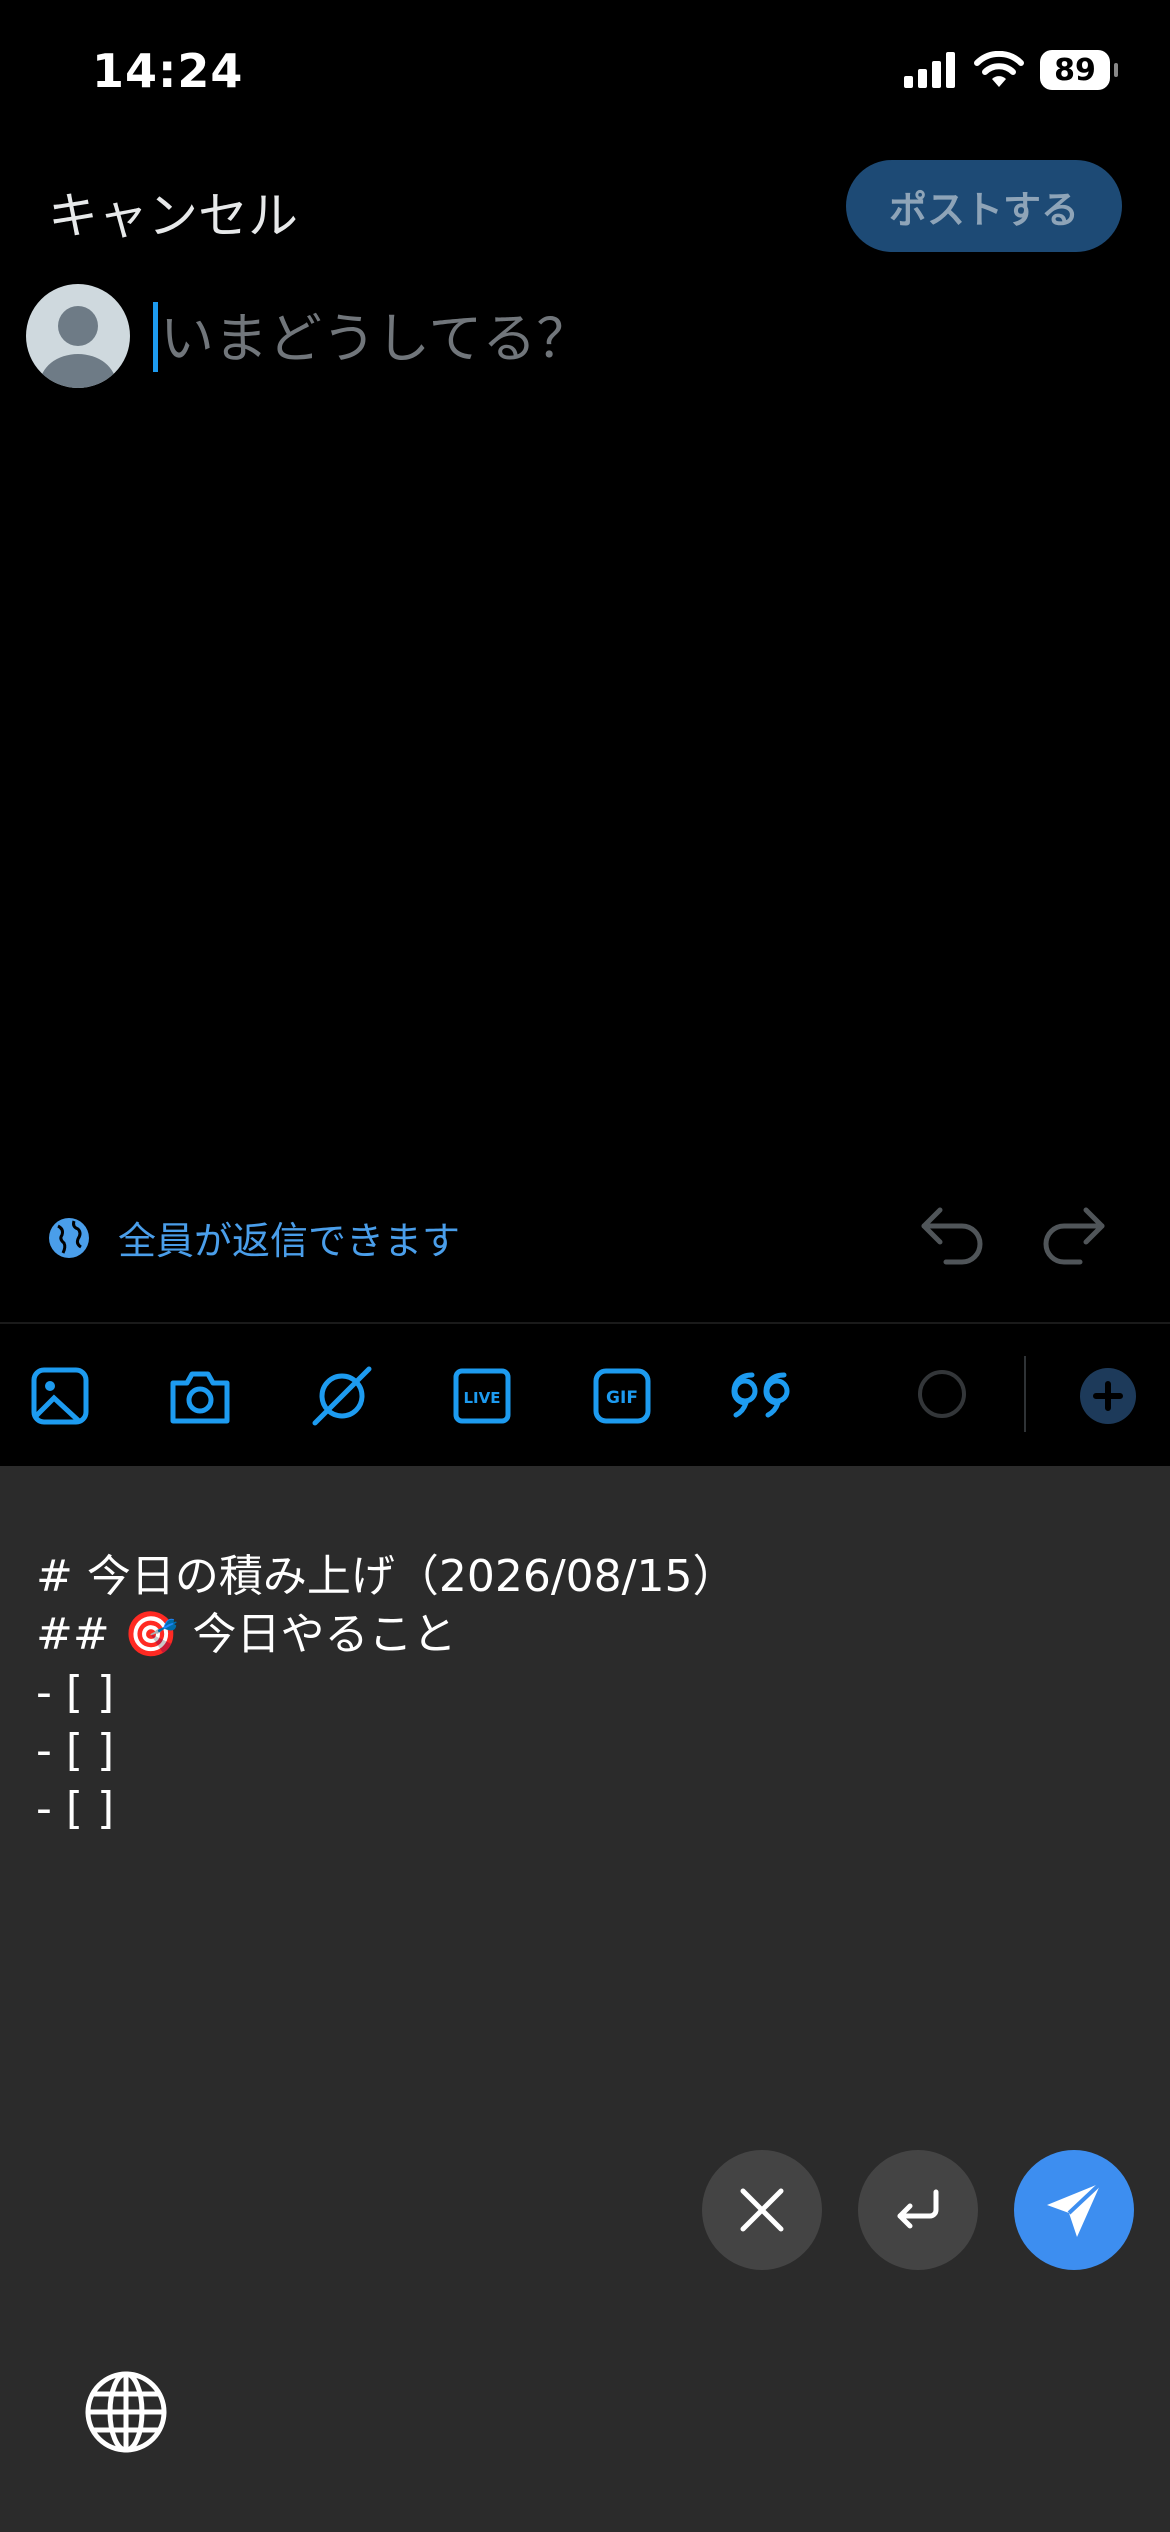  What do you see at coordinates (942, 1394) in the screenshot?
I see `character-count-ring` at bounding box center [942, 1394].